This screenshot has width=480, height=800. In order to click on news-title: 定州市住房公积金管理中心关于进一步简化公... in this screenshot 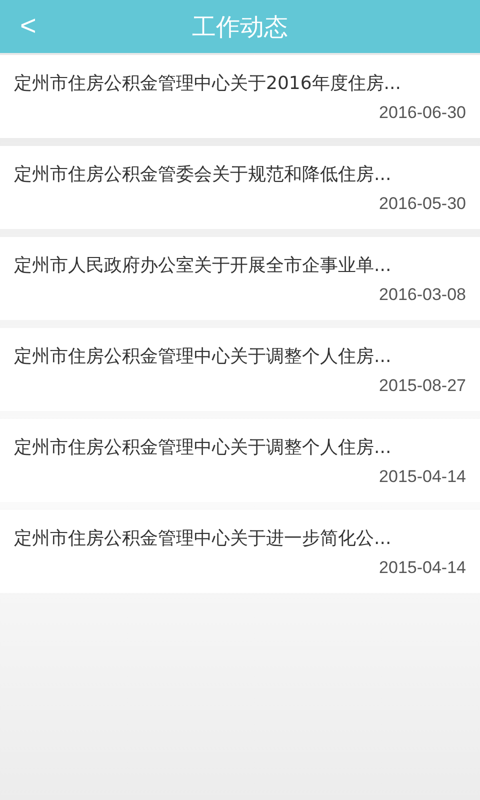, I will do `click(203, 538)`.